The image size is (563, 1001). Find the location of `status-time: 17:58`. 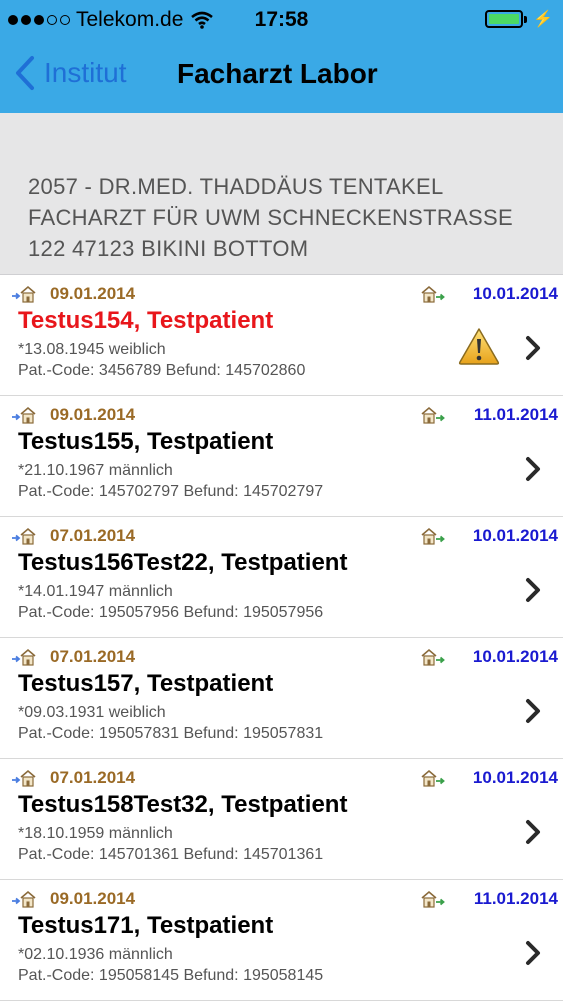

status-time: 17:58 is located at coordinates (281, 19).